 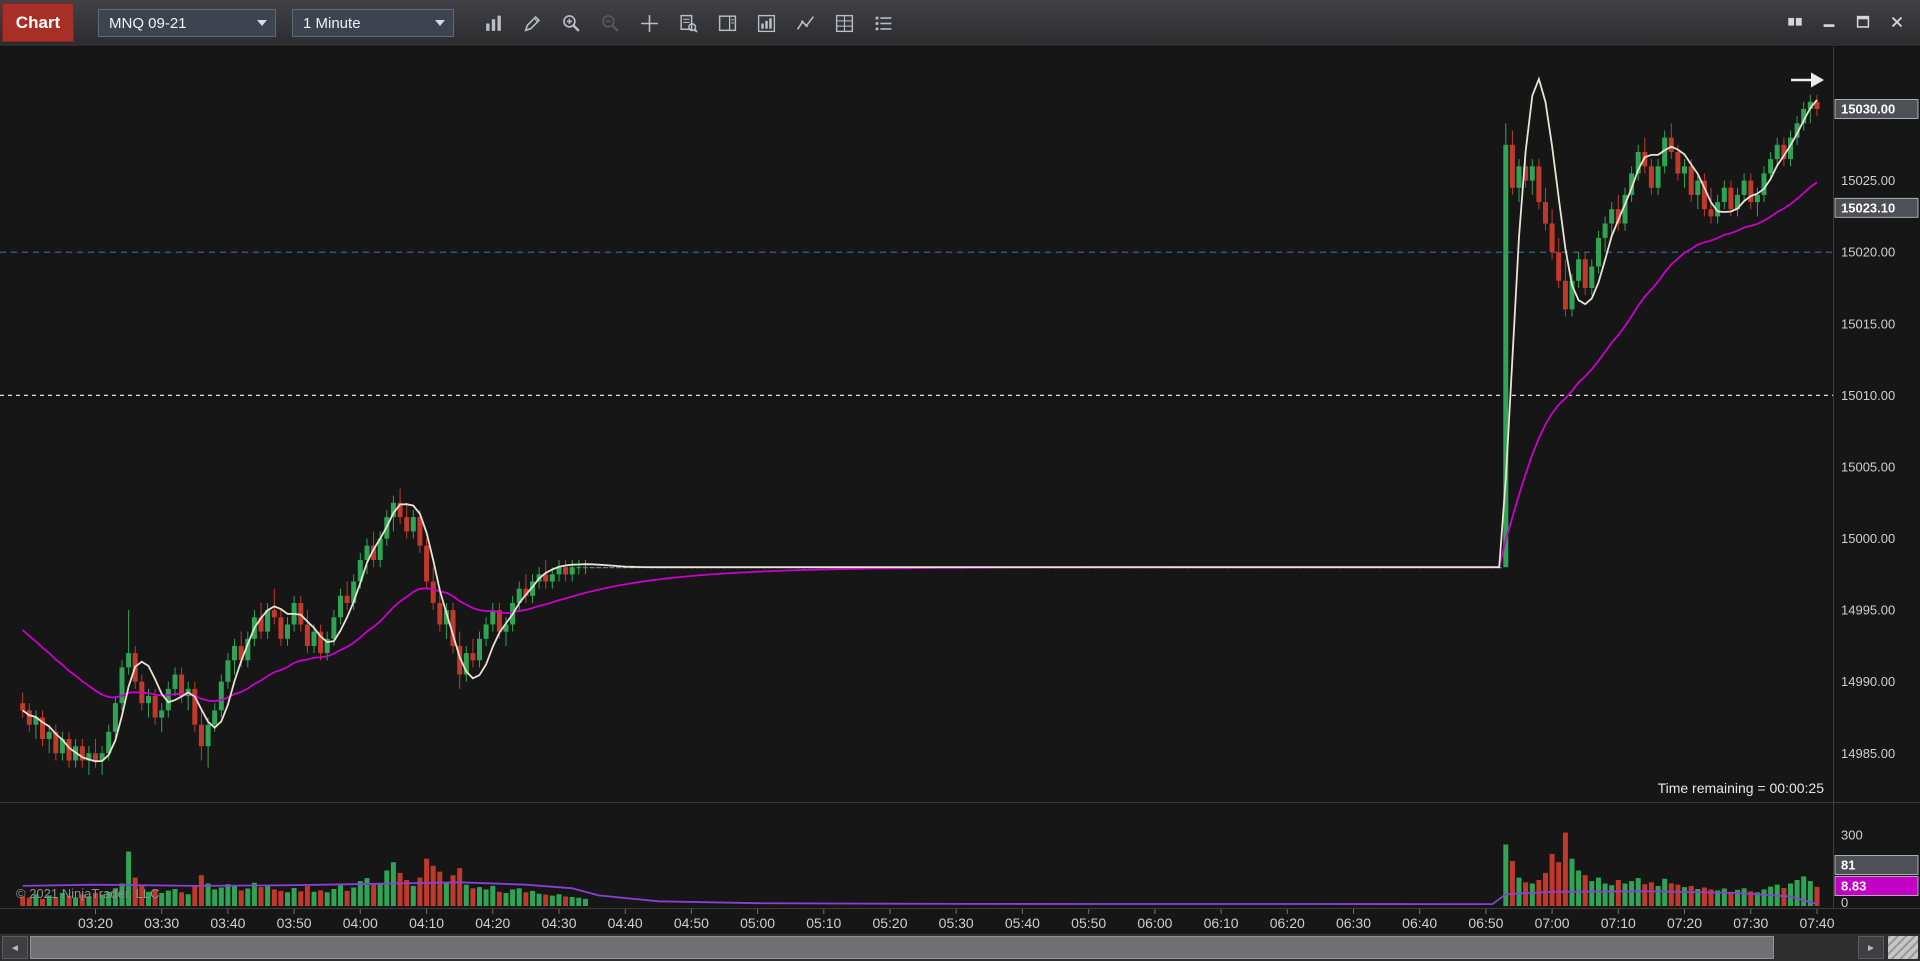 I want to click on maximize-icon, so click(x=1862, y=21).